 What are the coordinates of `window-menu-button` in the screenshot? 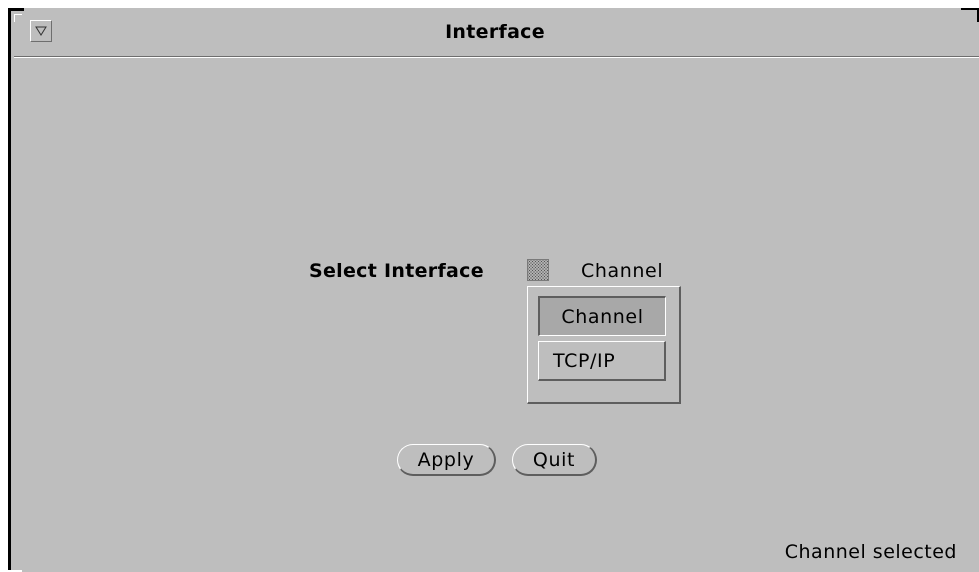 It's located at (41, 31).